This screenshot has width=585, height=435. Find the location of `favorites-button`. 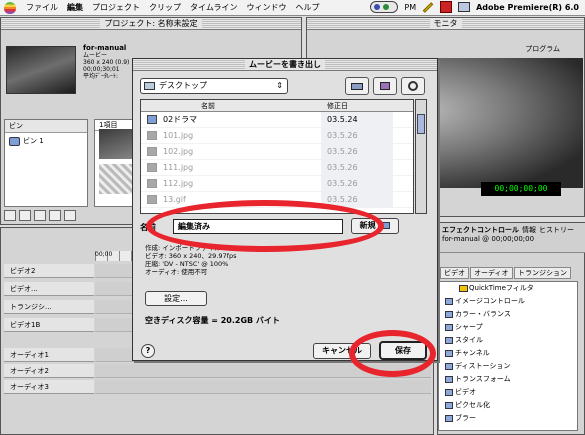

favorites-button is located at coordinates (385, 86).